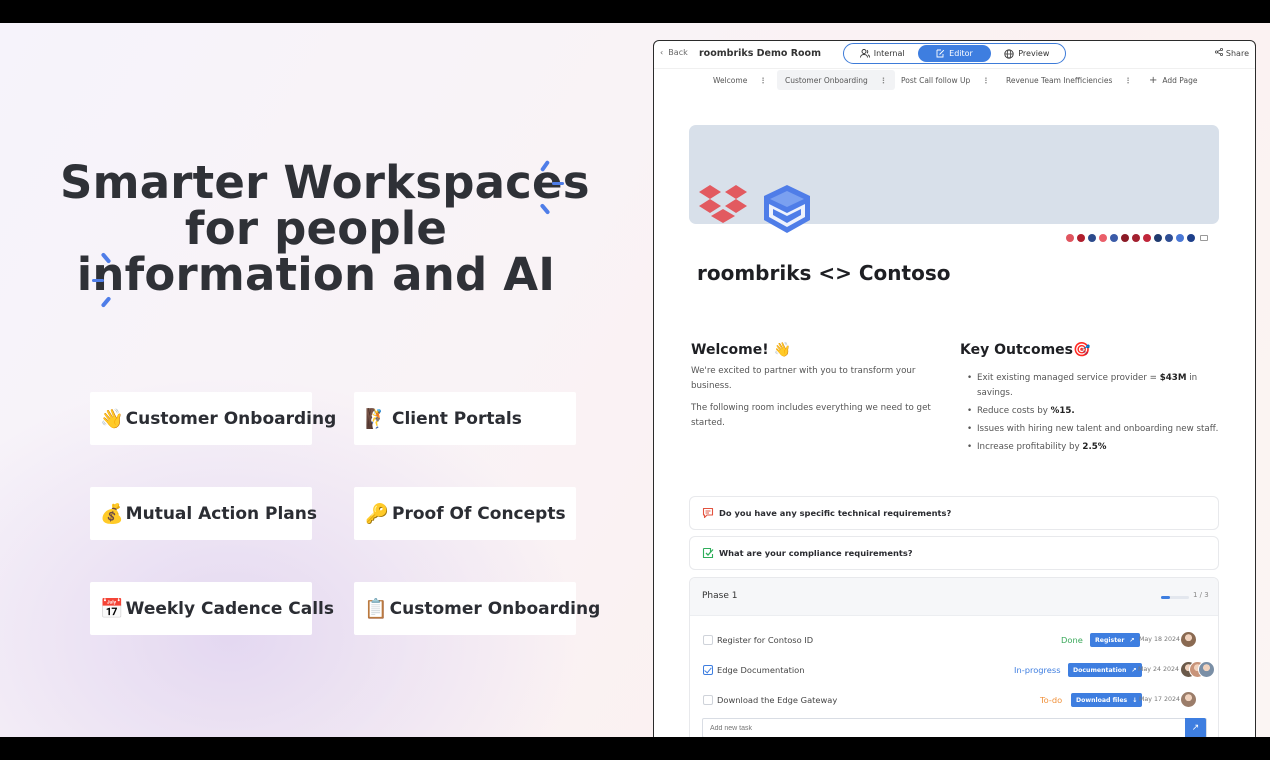 Image resolution: width=1270 pixels, height=760 pixels. What do you see at coordinates (720, 596) in the screenshot?
I see `phase-title: Phase 1` at bounding box center [720, 596].